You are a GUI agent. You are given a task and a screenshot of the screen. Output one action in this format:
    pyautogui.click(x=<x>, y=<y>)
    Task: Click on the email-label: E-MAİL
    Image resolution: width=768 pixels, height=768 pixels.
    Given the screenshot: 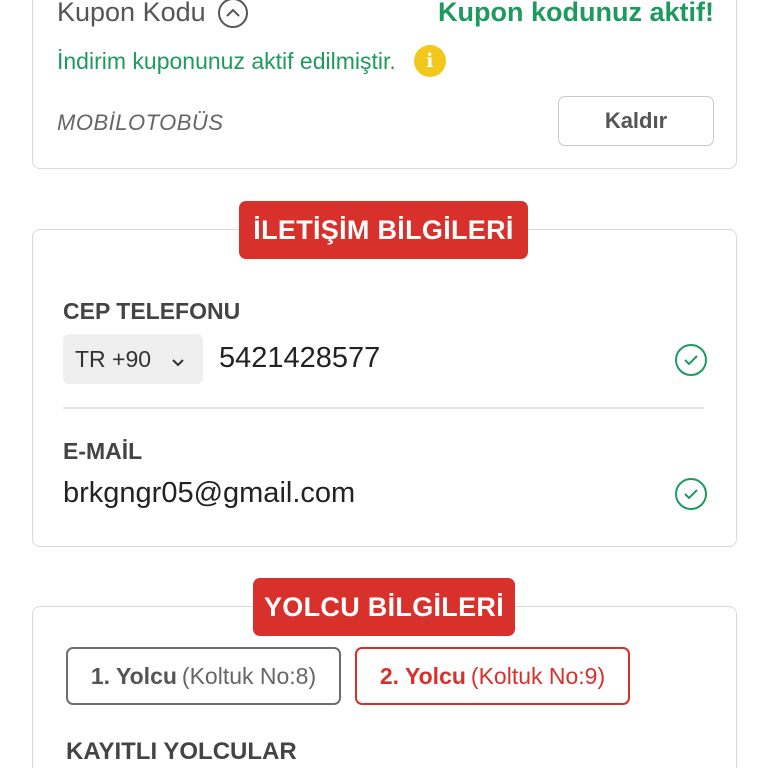 What is the action you would take?
    pyautogui.click(x=103, y=451)
    